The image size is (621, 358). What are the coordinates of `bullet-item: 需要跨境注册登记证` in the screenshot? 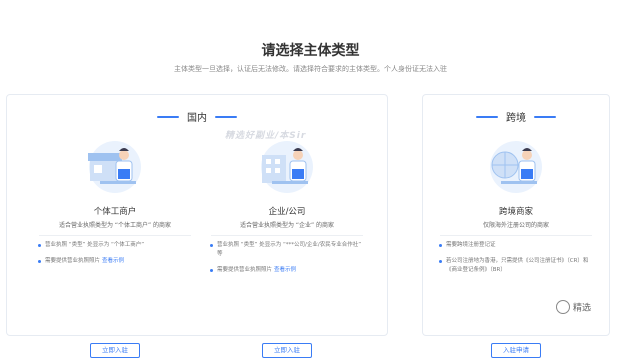 It's located at (516, 245).